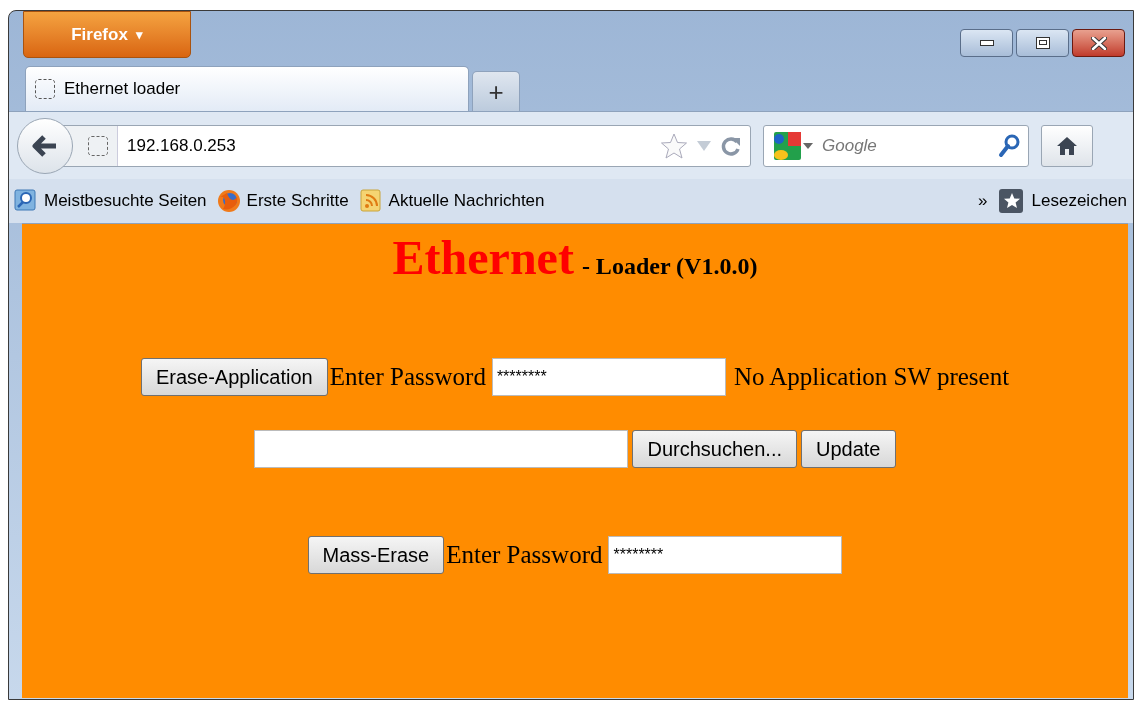 The image size is (1136, 706). What do you see at coordinates (441, 449) in the screenshot?
I see `file-path-field` at bounding box center [441, 449].